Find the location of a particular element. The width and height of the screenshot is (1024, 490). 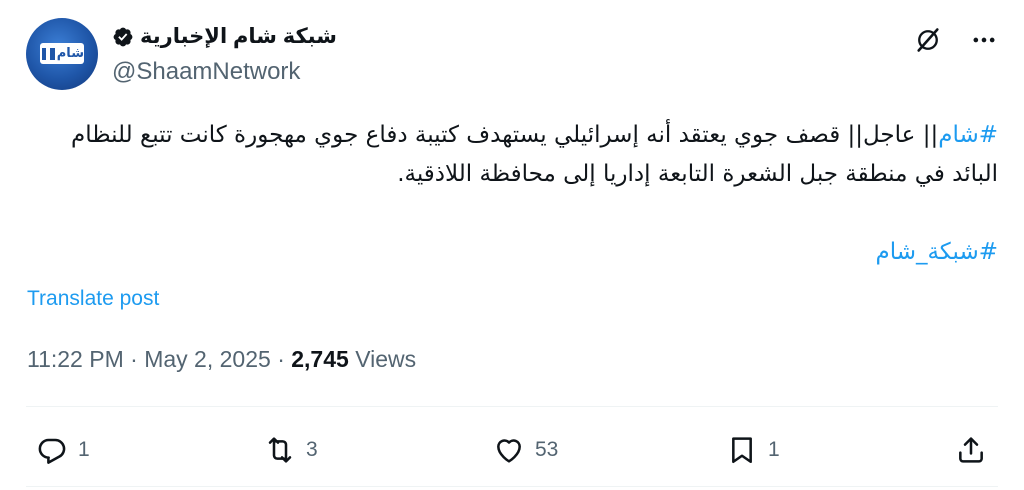

bookmark-button: 1 is located at coordinates (753, 450).